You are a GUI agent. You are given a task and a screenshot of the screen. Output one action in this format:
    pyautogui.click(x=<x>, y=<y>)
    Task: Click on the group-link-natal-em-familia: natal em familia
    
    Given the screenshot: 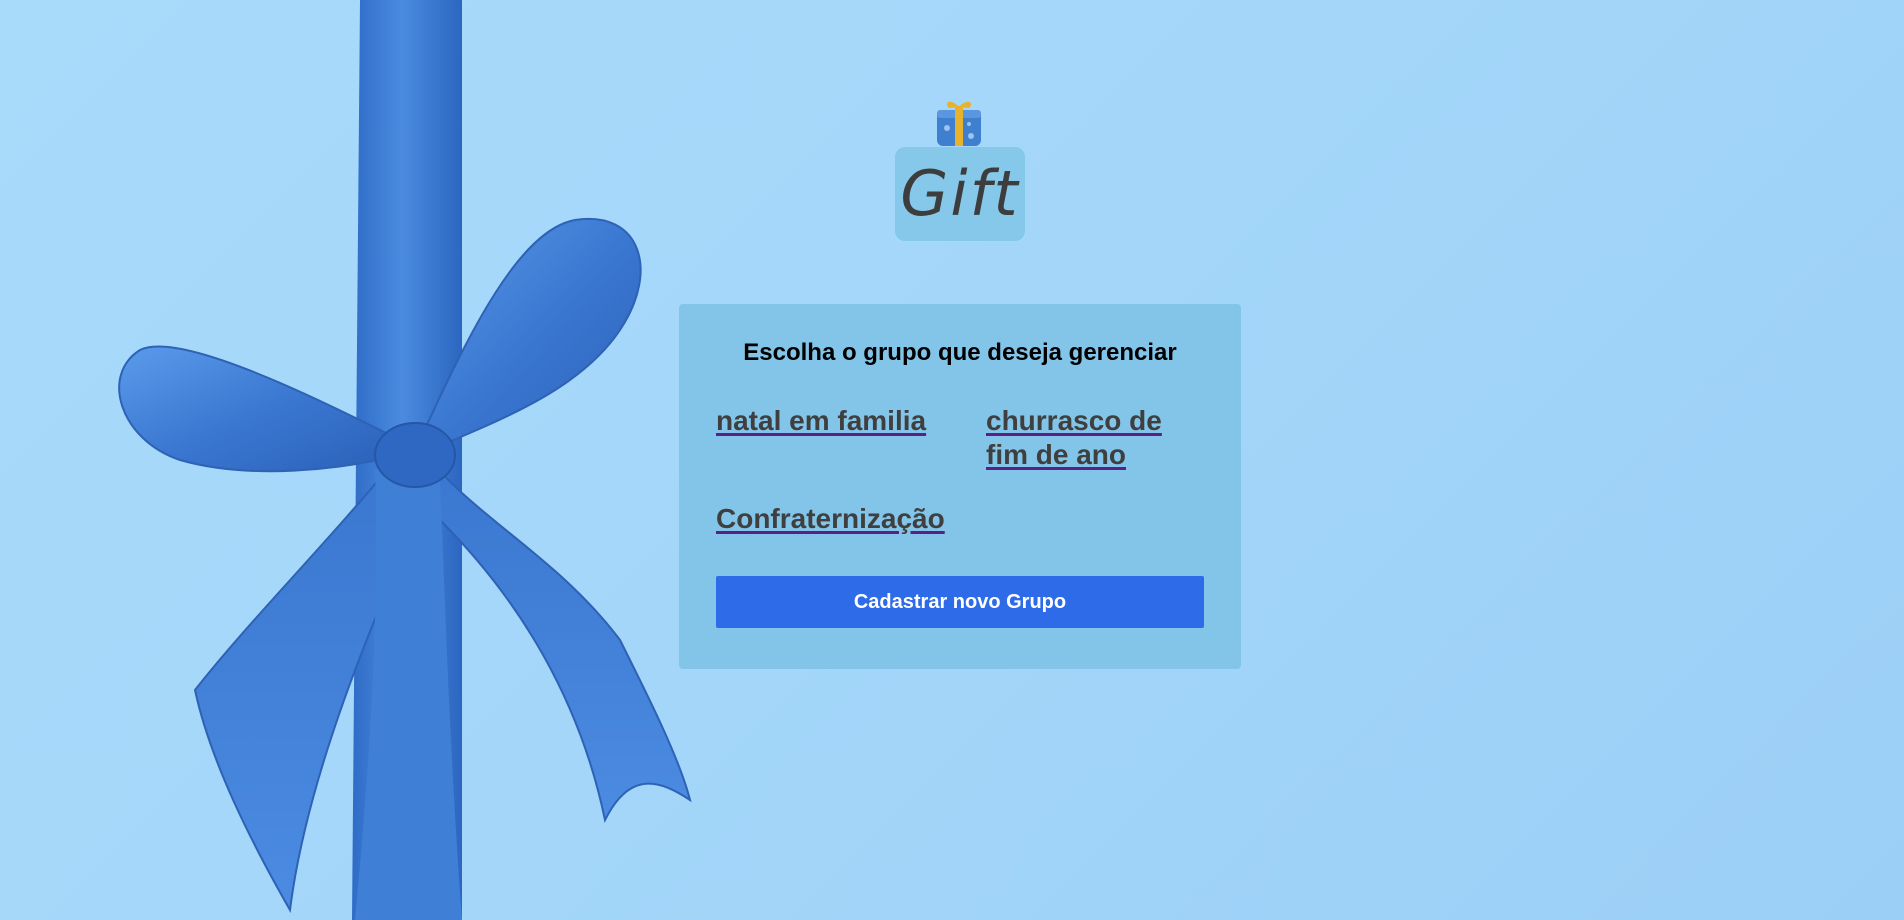 What is the action you would take?
    pyautogui.click(x=851, y=438)
    